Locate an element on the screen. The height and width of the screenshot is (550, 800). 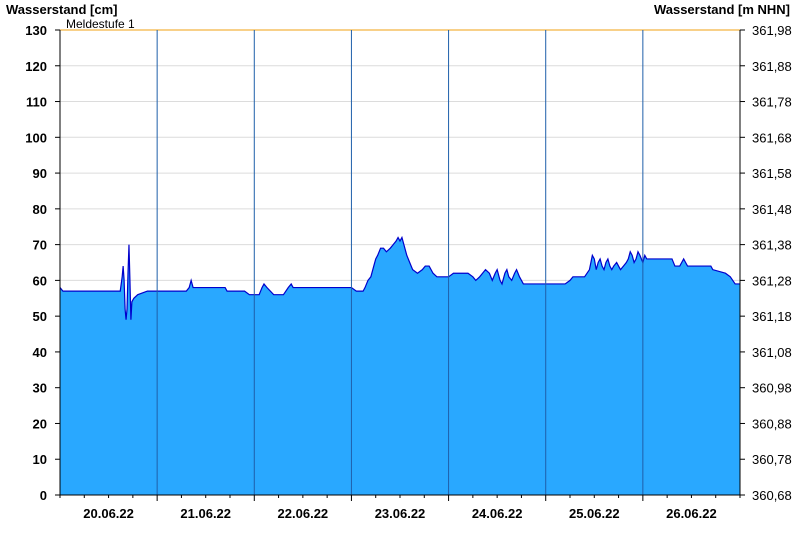
y-tick-label-left-30: 30 is located at coordinates (40, 388).